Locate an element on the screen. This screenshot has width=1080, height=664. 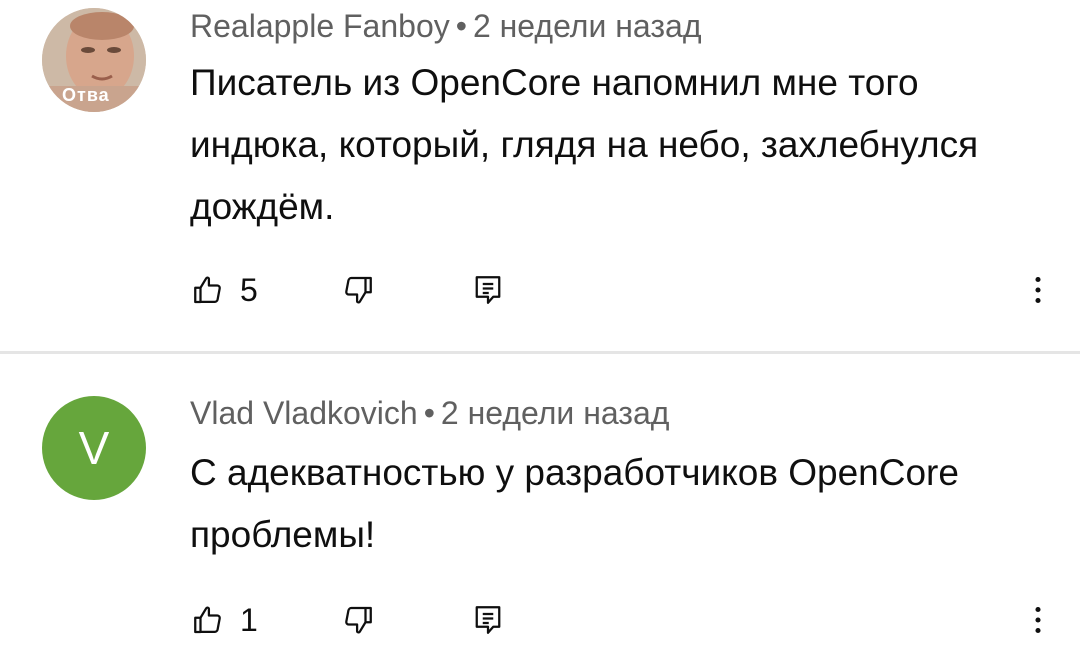
avatar: V is located at coordinates (94, 448).